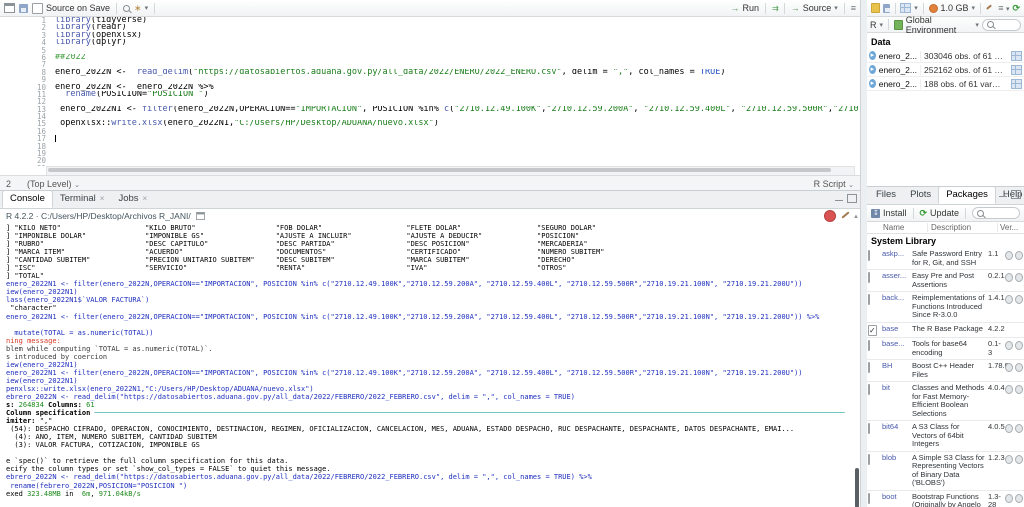  I want to click on tab-packages: Packages, so click(967, 195).